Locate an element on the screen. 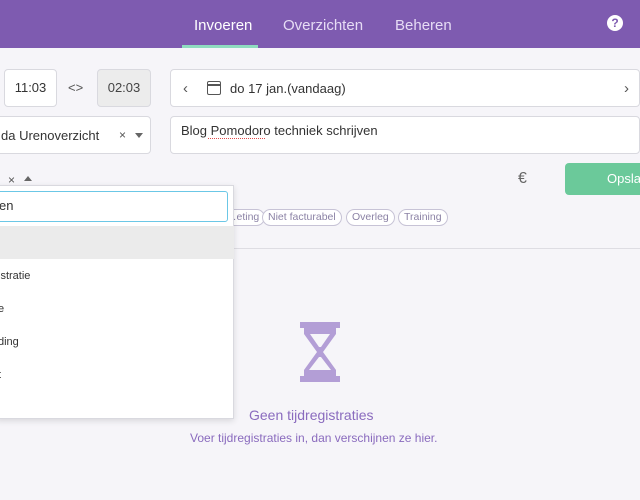 This screenshot has width=640, height=500. tab-overzichten: Overzichten is located at coordinates (323, 25).